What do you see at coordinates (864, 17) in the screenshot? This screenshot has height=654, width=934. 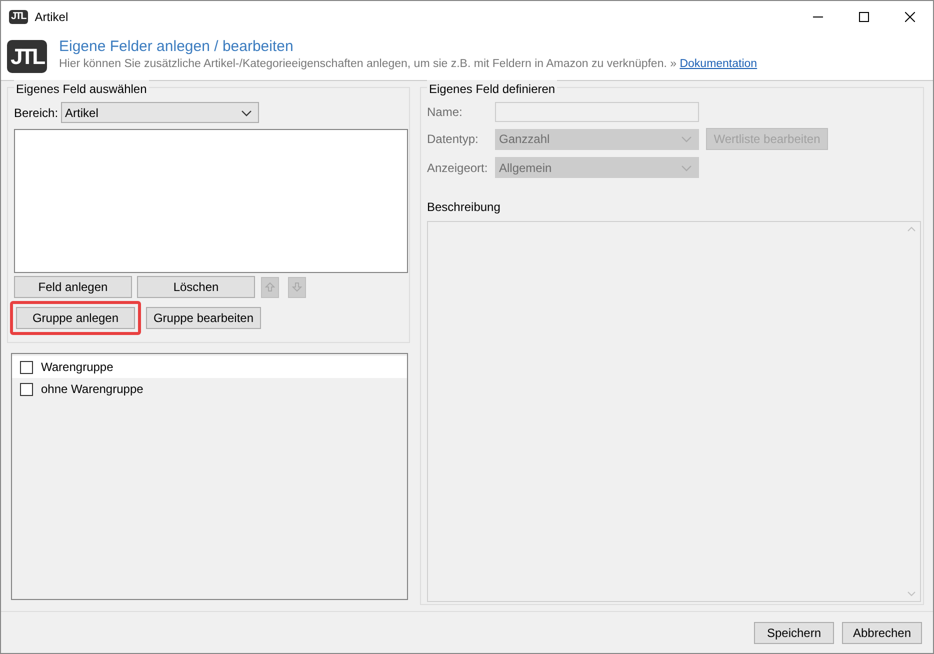 I see `maximize-icon` at bounding box center [864, 17].